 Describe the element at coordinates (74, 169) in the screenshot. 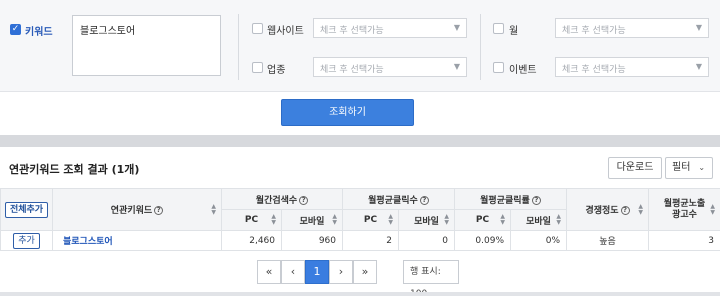

I see `results-title: 연관키워드 조회 결과 (1개)` at that location.